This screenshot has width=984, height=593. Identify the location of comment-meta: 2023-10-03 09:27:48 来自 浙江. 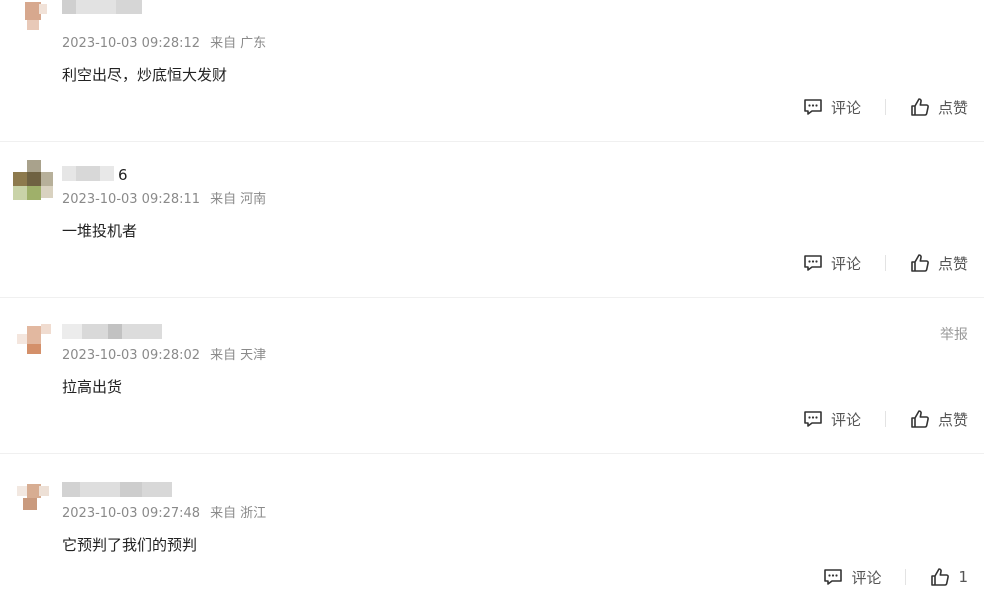
(164, 514).